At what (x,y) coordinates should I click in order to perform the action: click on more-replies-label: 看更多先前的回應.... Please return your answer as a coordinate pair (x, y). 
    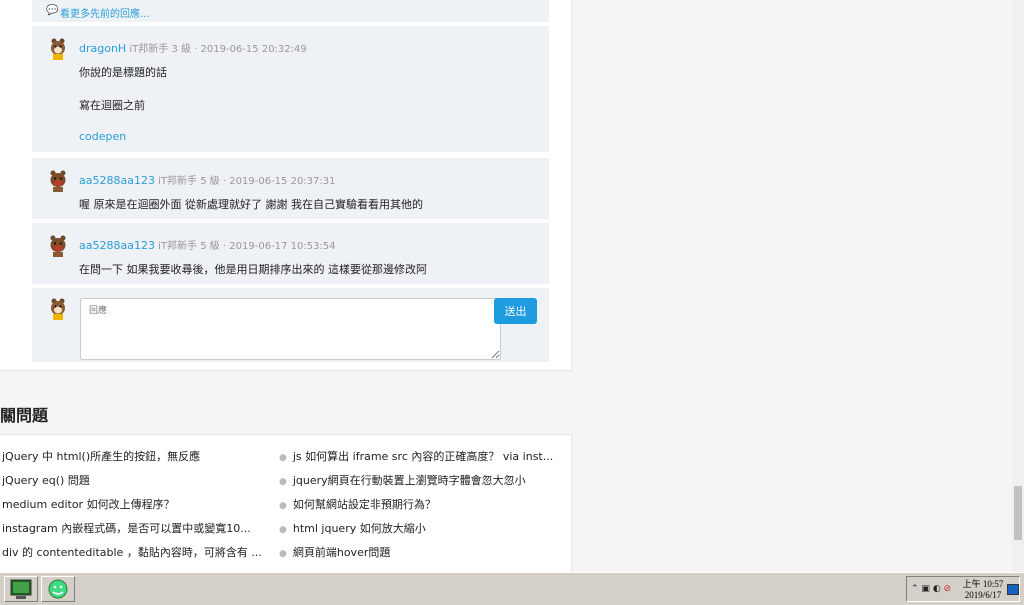
    Looking at the image, I should click on (105, 12).